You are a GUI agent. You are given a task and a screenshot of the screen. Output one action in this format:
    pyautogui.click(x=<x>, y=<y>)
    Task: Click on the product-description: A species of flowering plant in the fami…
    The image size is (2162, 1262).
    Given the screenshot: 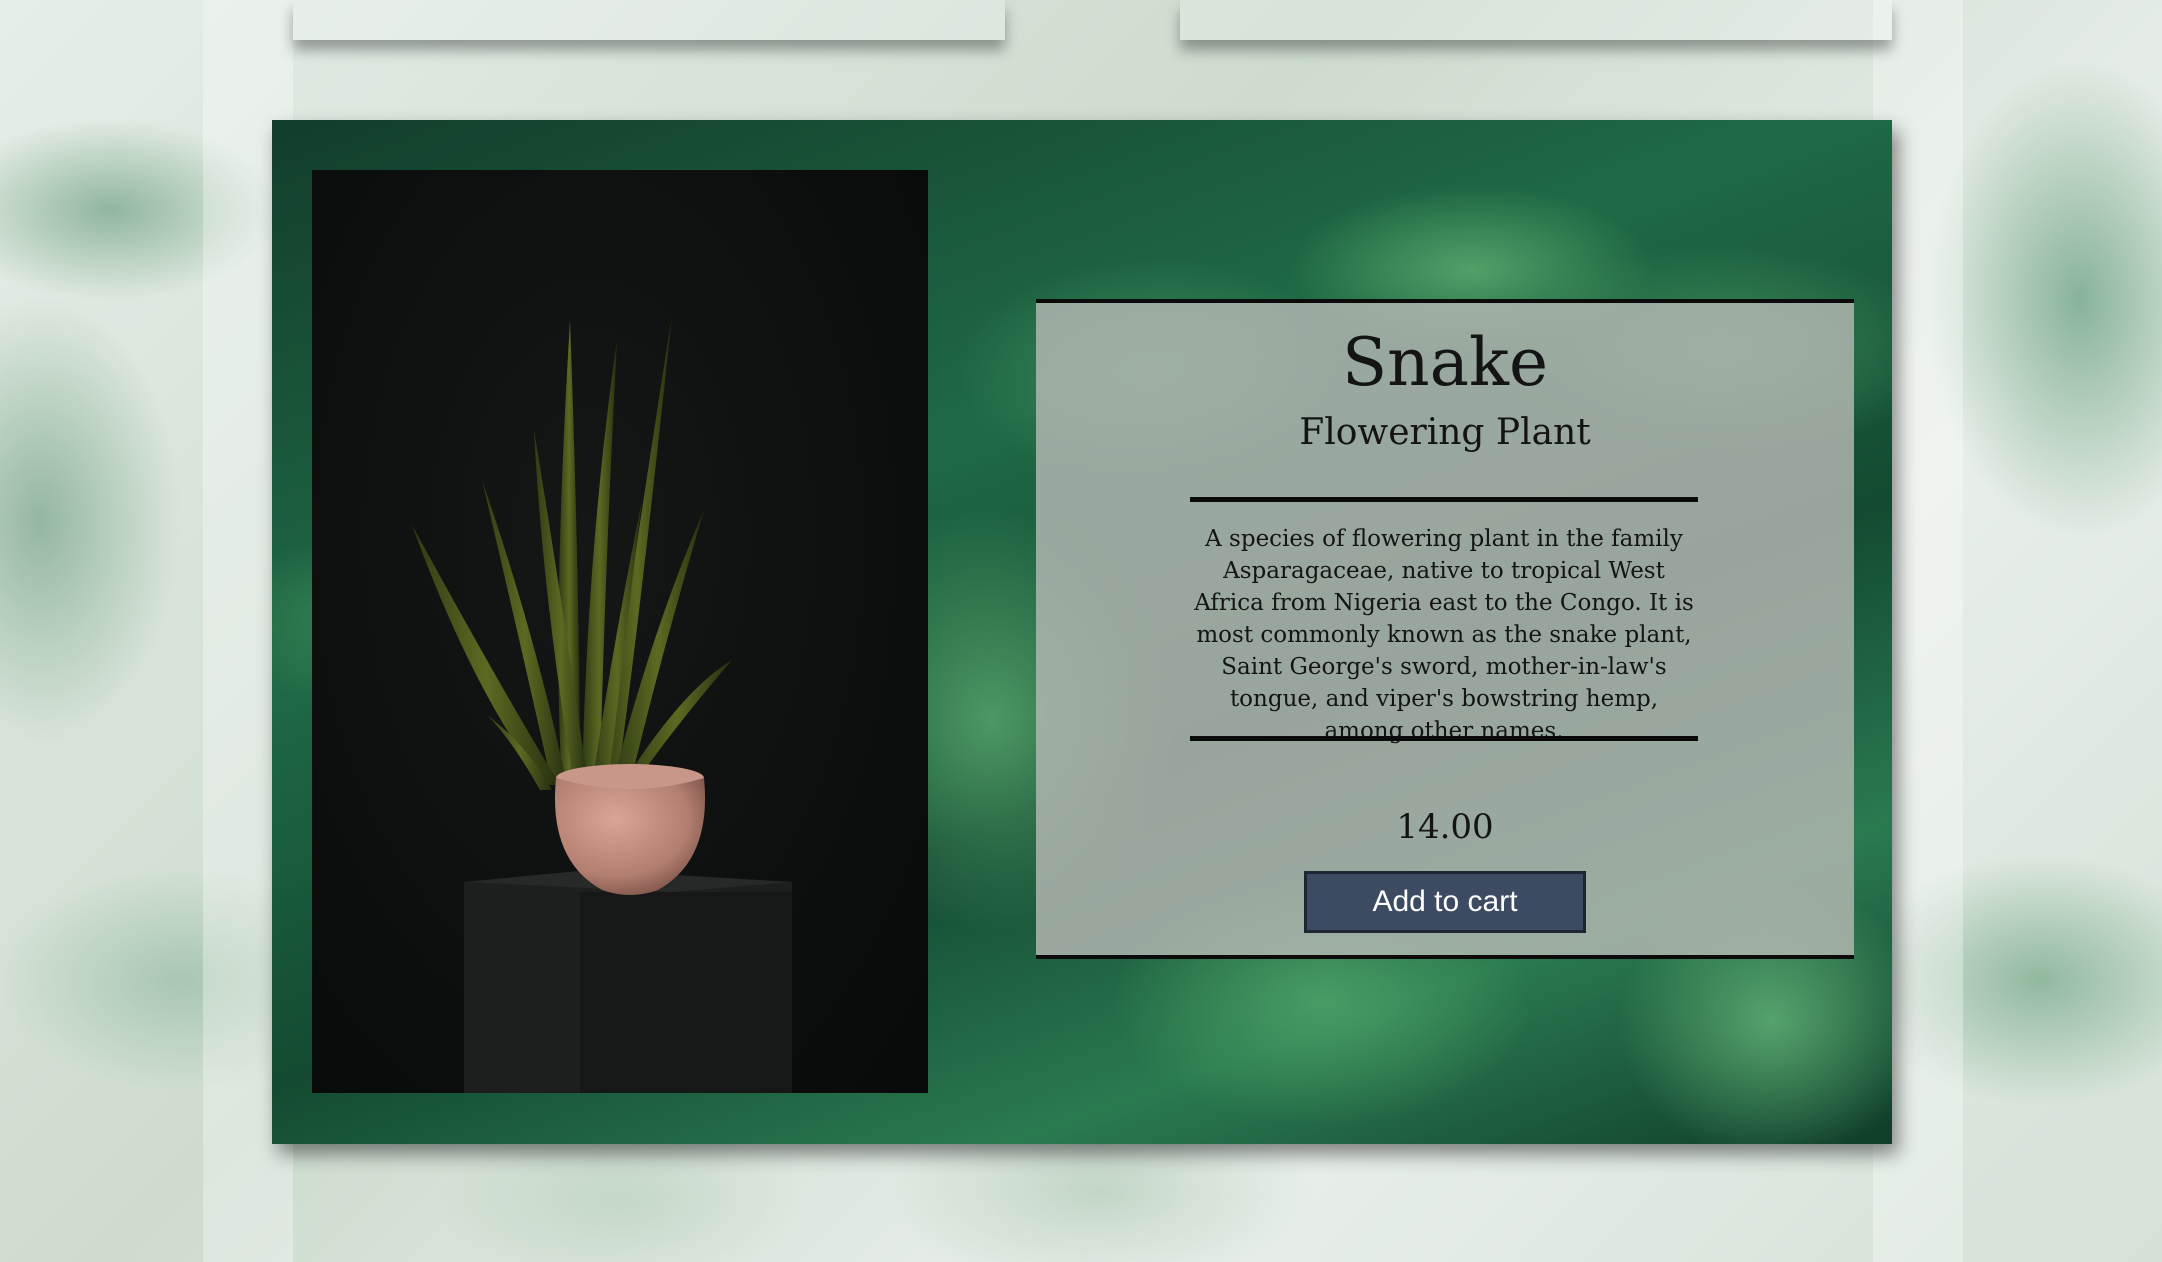 What is the action you would take?
    pyautogui.click(x=1444, y=635)
    